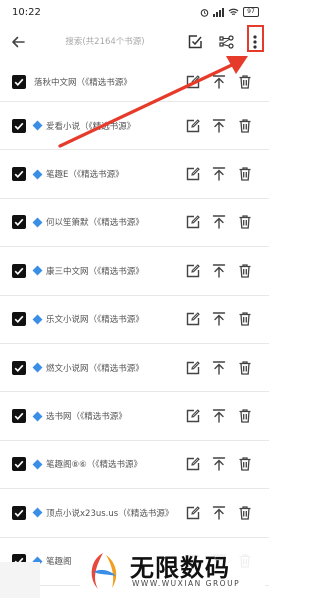 This screenshot has width=320, height=598. What do you see at coordinates (91, 126) in the screenshot?
I see `source-name: 爱看小说（《精选书源》` at bounding box center [91, 126].